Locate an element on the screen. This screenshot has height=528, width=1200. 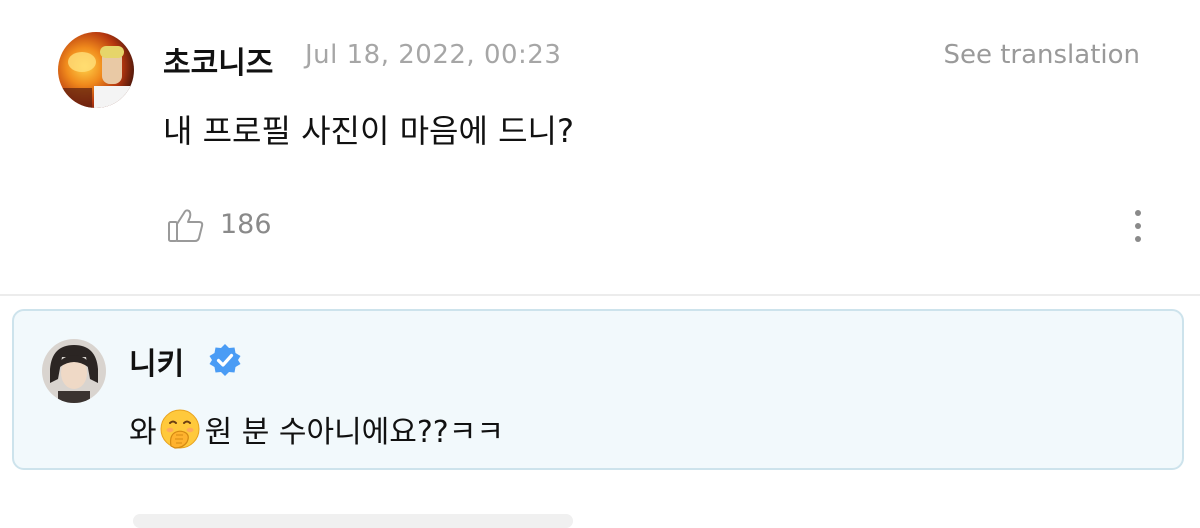
divider is located at coordinates (600, 295).